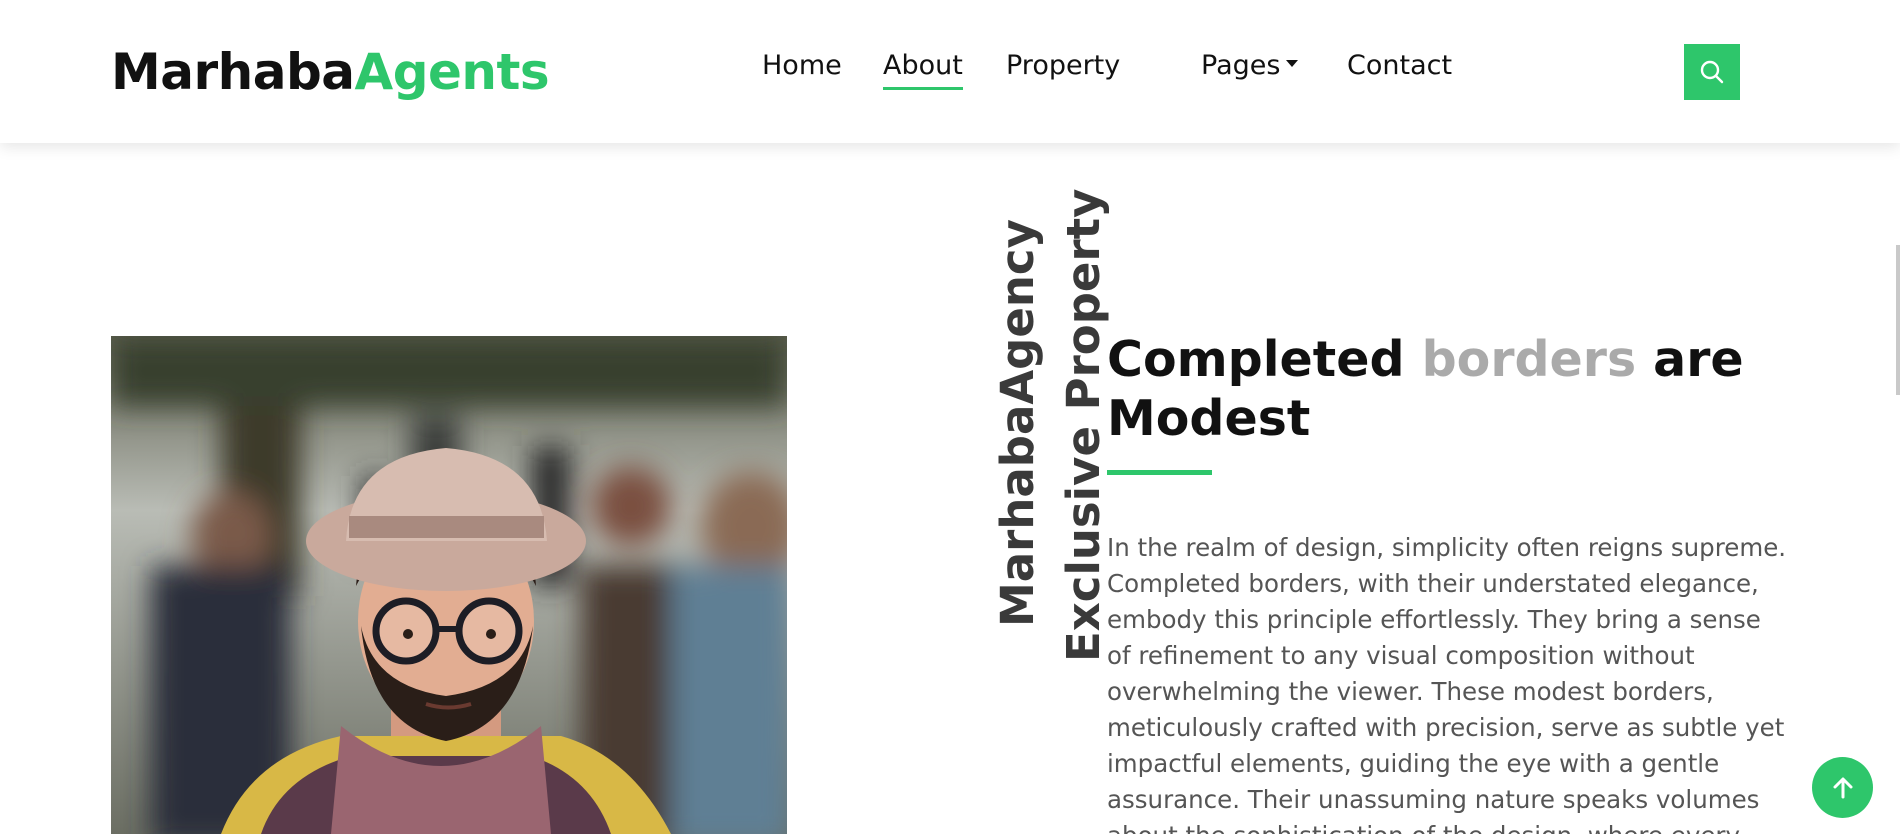 This screenshot has height=834, width=1900. What do you see at coordinates (1063, 66) in the screenshot?
I see `nav-property: Property` at bounding box center [1063, 66].